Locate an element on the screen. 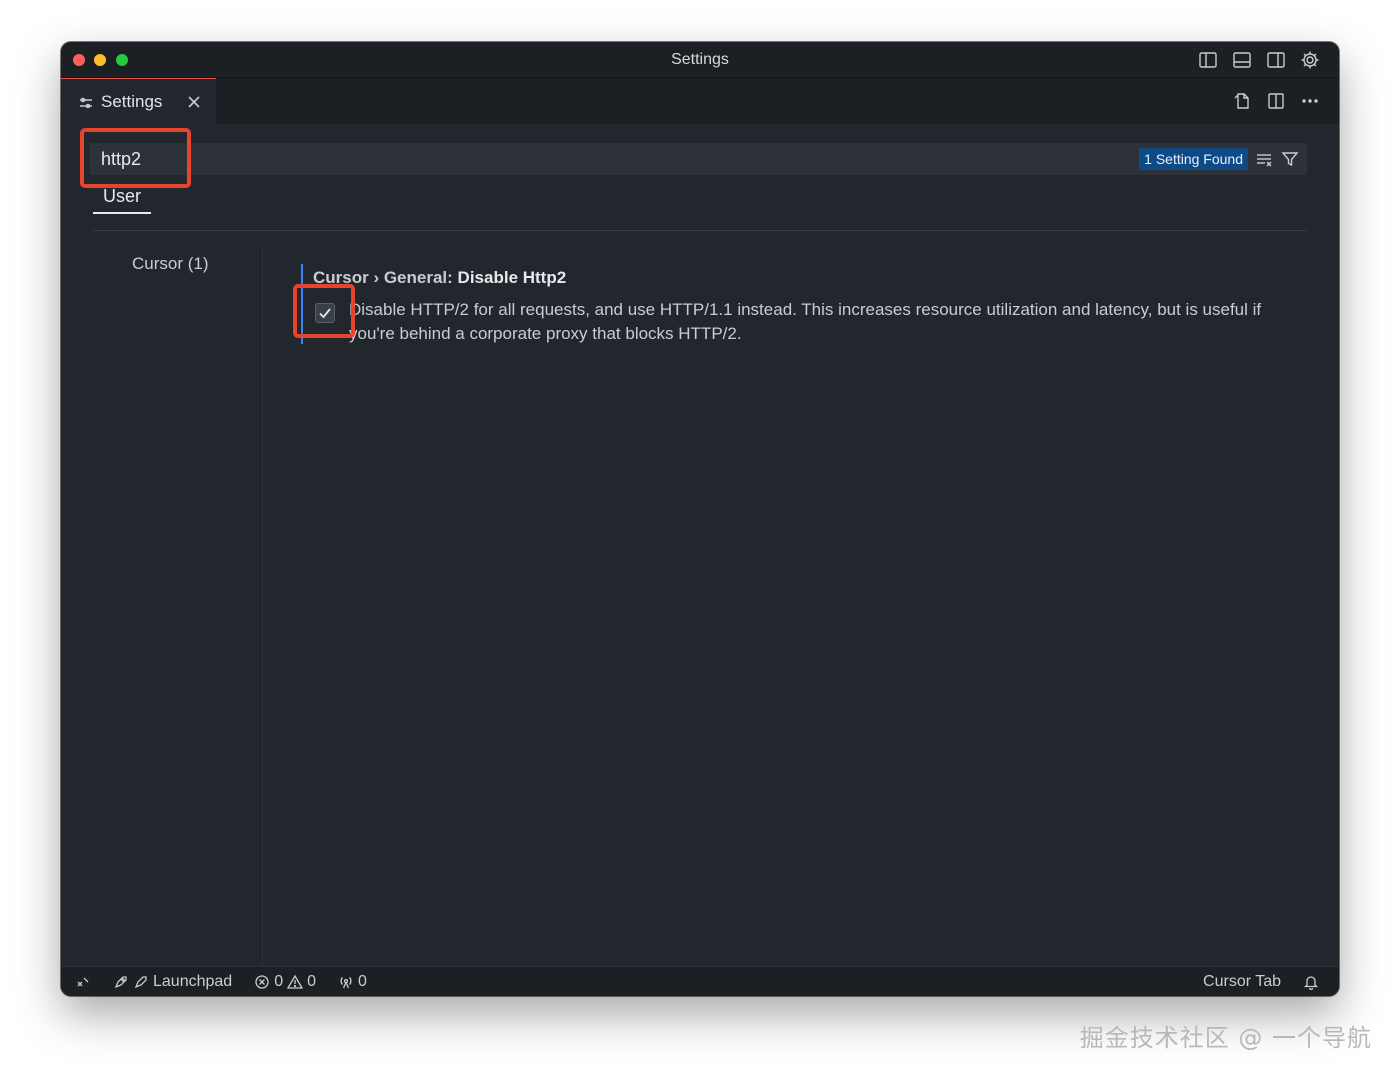 This screenshot has height=1077, width=1400. title-bar: Settings is located at coordinates (700, 60).